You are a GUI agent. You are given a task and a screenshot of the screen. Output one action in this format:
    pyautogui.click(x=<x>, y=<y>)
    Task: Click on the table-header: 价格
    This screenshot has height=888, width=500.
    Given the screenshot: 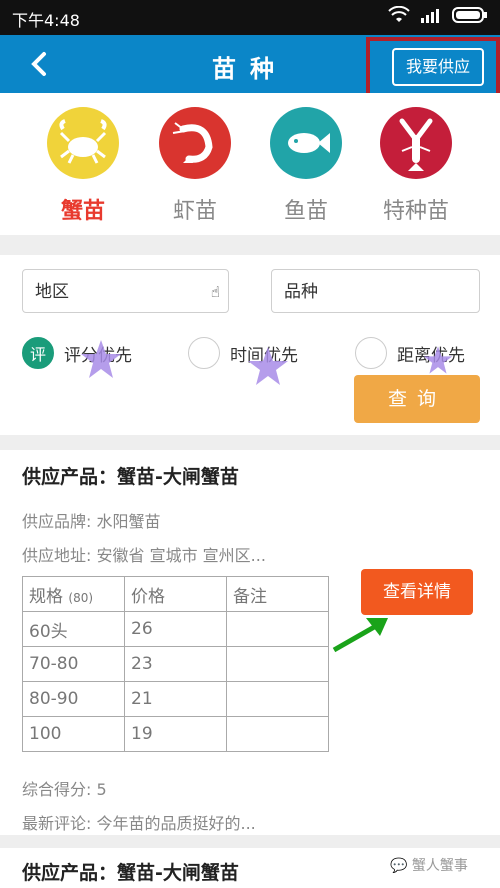 What is the action you would take?
    pyautogui.click(x=175, y=594)
    